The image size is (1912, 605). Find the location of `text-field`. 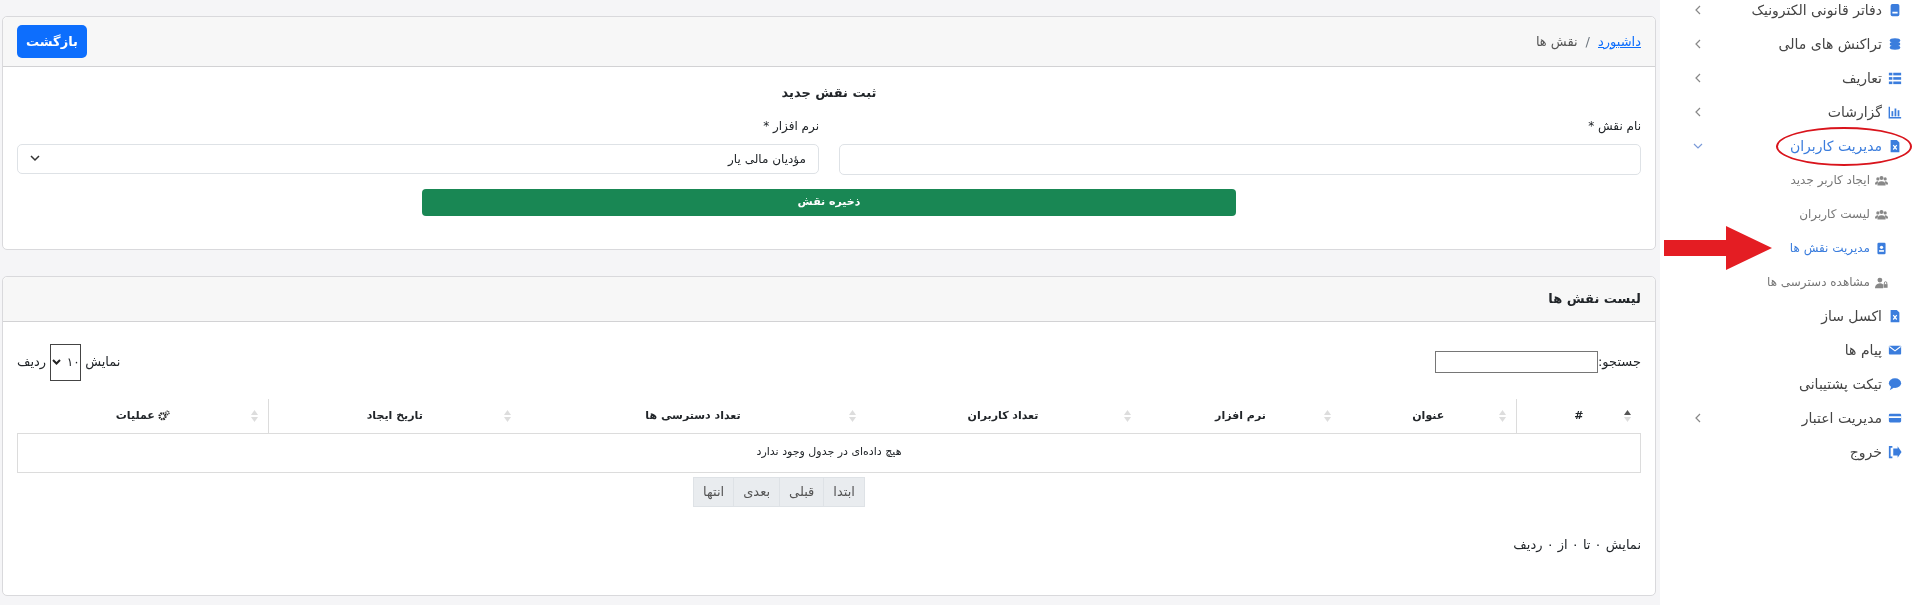

text-field is located at coordinates (1240, 159).